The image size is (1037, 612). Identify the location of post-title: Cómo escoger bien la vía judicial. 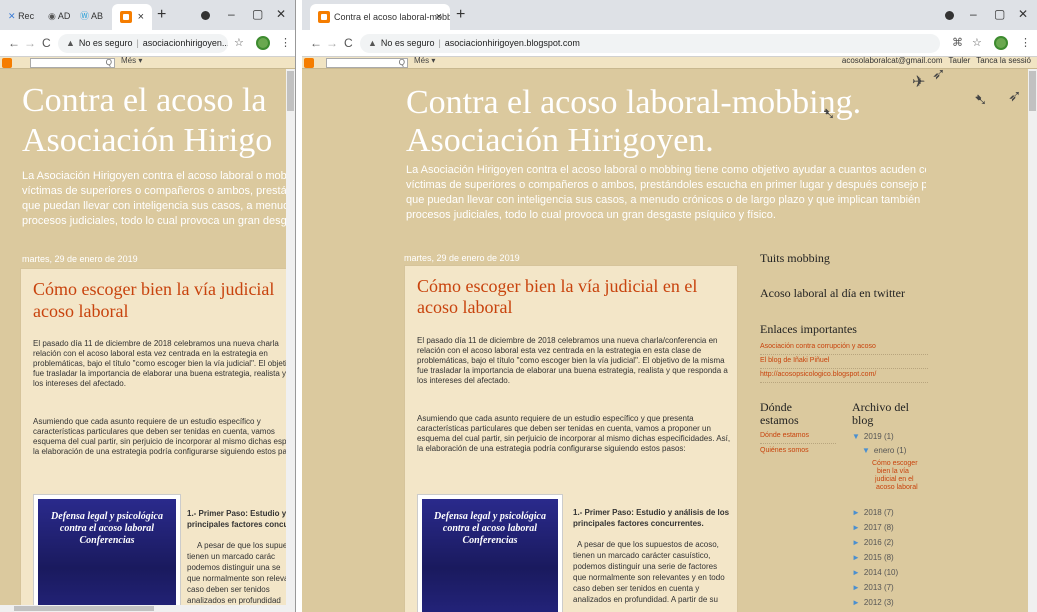
(153, 289).